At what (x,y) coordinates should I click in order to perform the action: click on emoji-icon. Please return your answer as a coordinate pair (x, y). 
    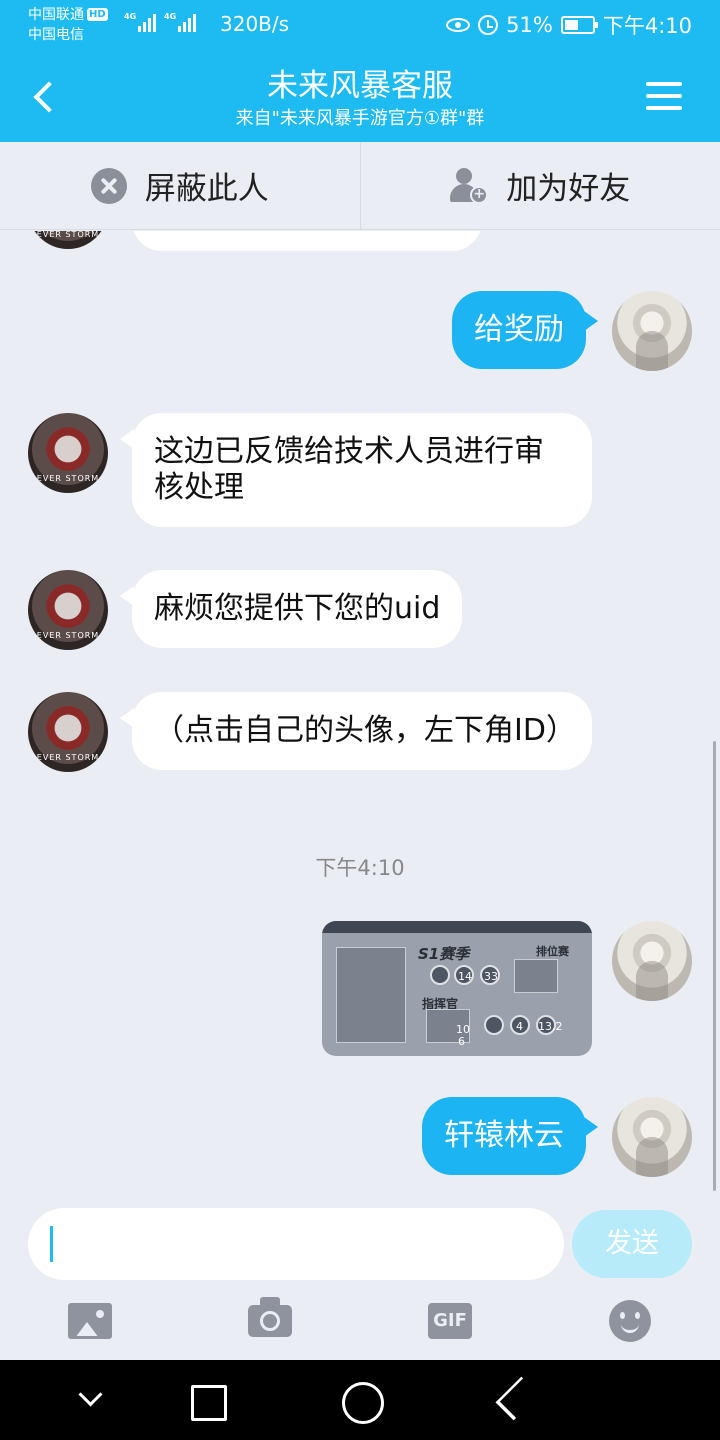
    Looking at the image, I should click on (630, 1321).